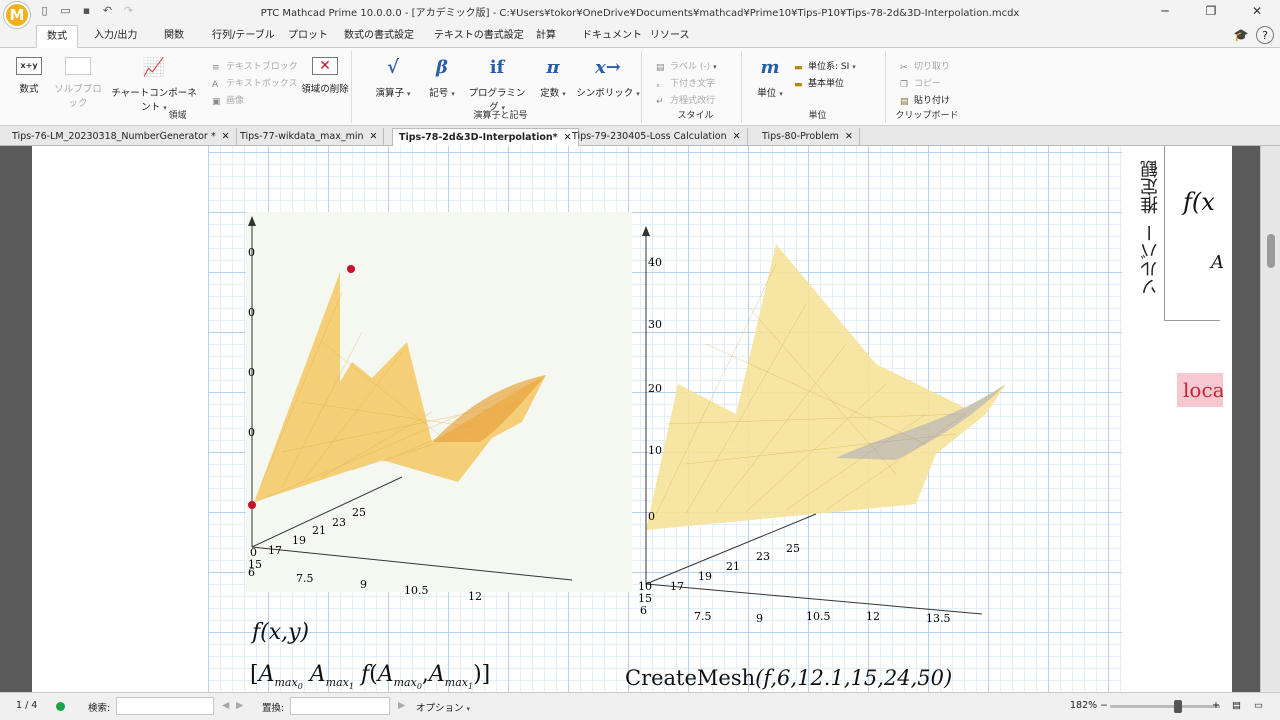 The height and width of the screenshot is (720, 1280). What do you see at coordinates (340, 706) in the screenshot?
I see `replace-input` at bounding box center [340, 706].